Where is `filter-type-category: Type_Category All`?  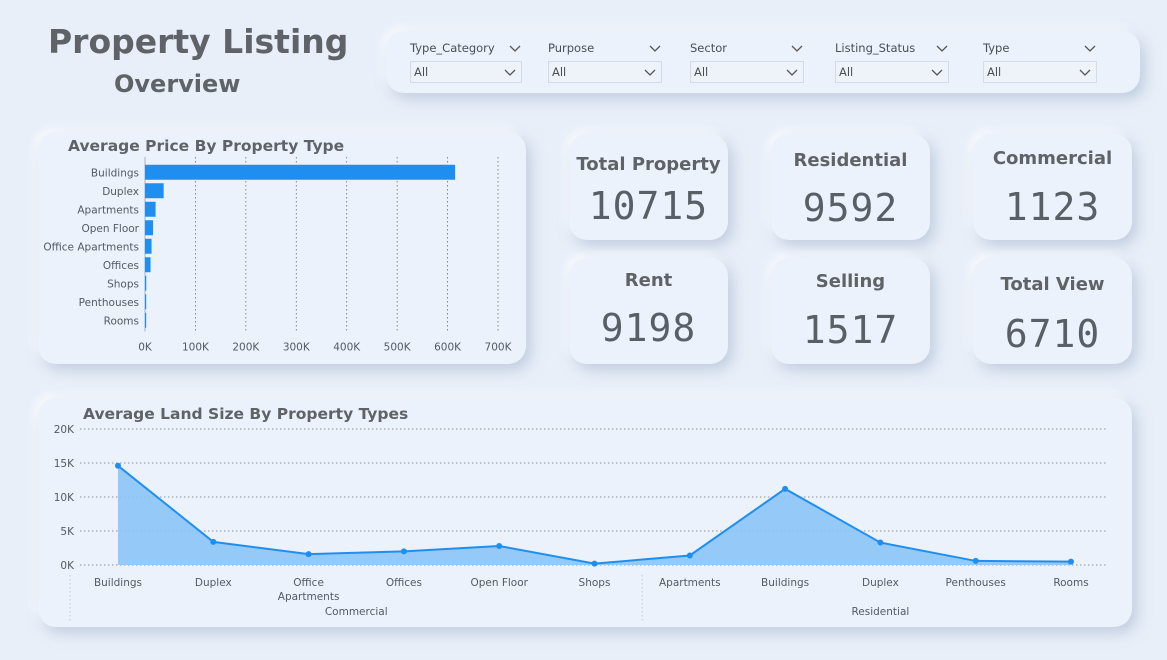 filter-type-category: Type_Category All is located at coordinates (466, 61).